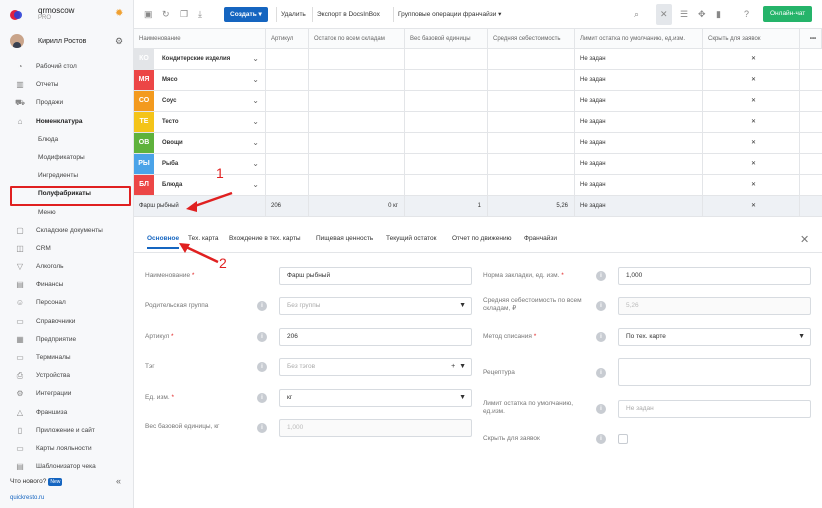 This screenshot has height=508, width=822. What do you see at coordinates (478, 80) in the screenshot?
I see `group-row: МЯ Мясо ⌄ Не задан ✕` at bounding box center [478, 80].